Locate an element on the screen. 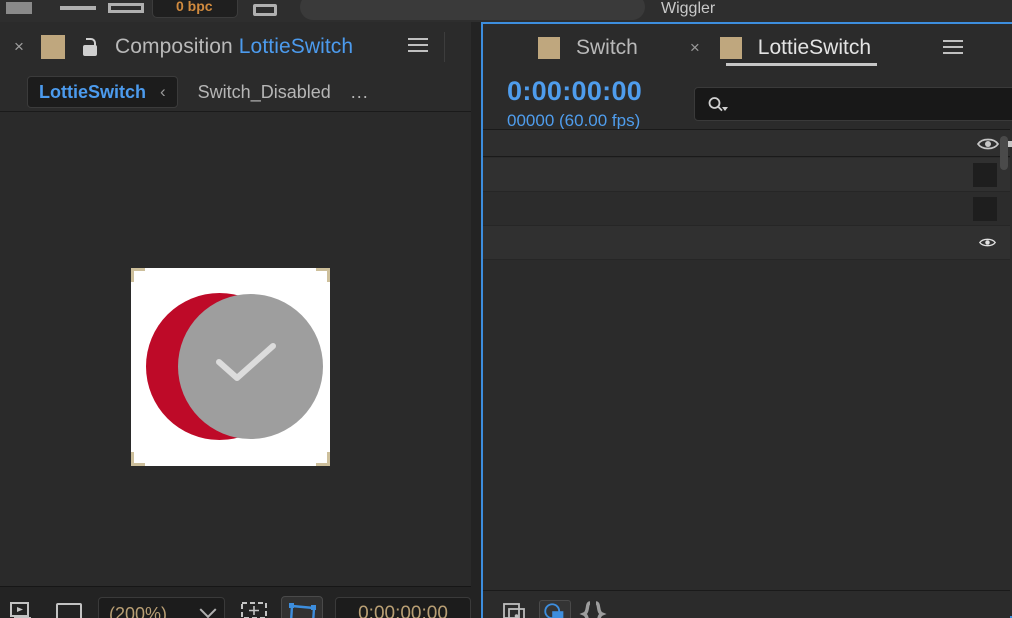 The height and width of the screenshot is (618, 1012). table-row: 3 Disabled is located at coordinates (746, 243).